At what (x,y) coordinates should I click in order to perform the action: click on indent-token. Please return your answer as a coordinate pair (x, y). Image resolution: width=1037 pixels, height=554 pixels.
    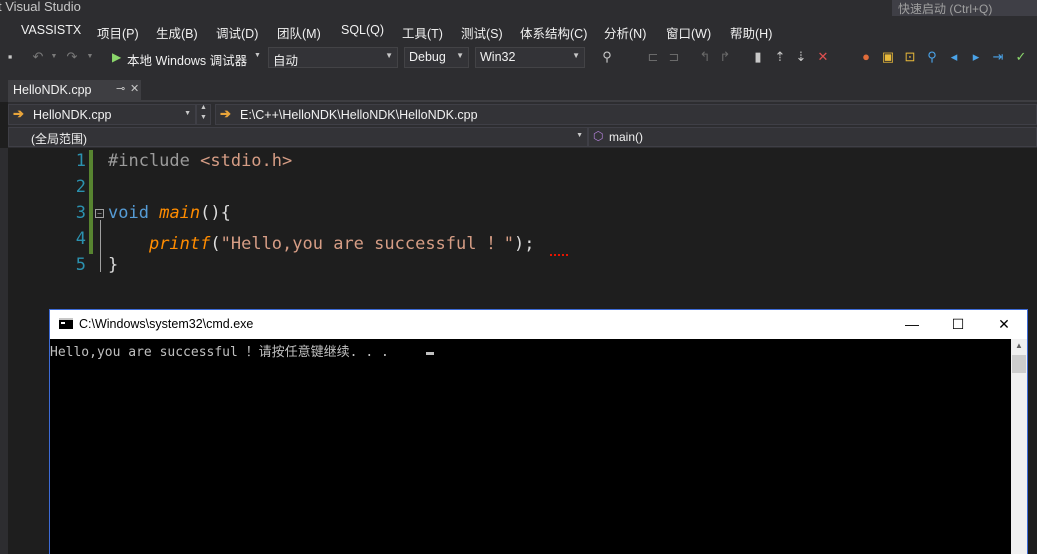
    Looking at the image, I should click on (128, 244).